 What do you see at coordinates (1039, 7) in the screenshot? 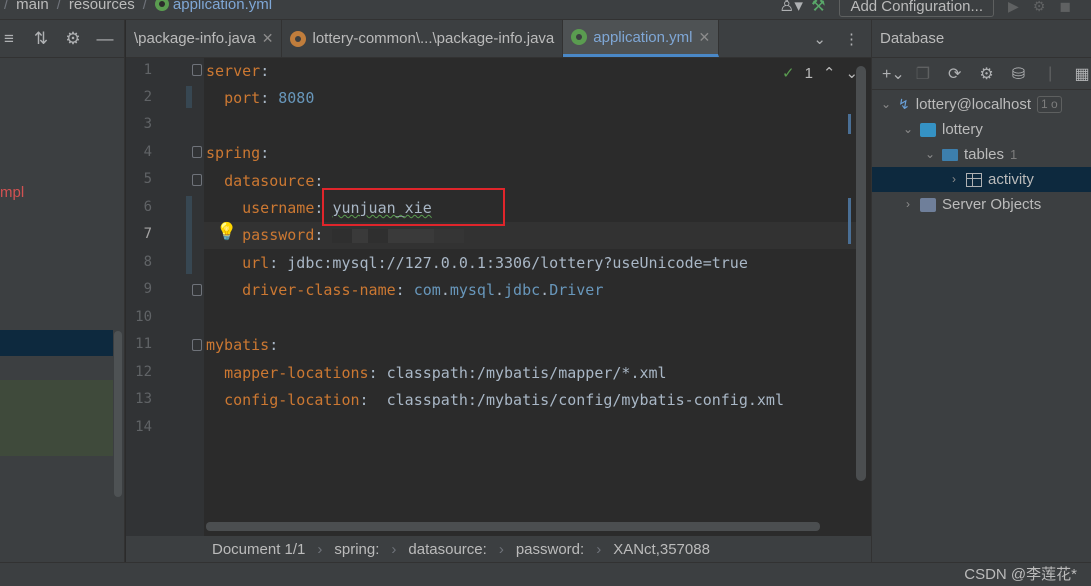
I see `debug-icon: ⚙` at bounding box center [1039, 7].